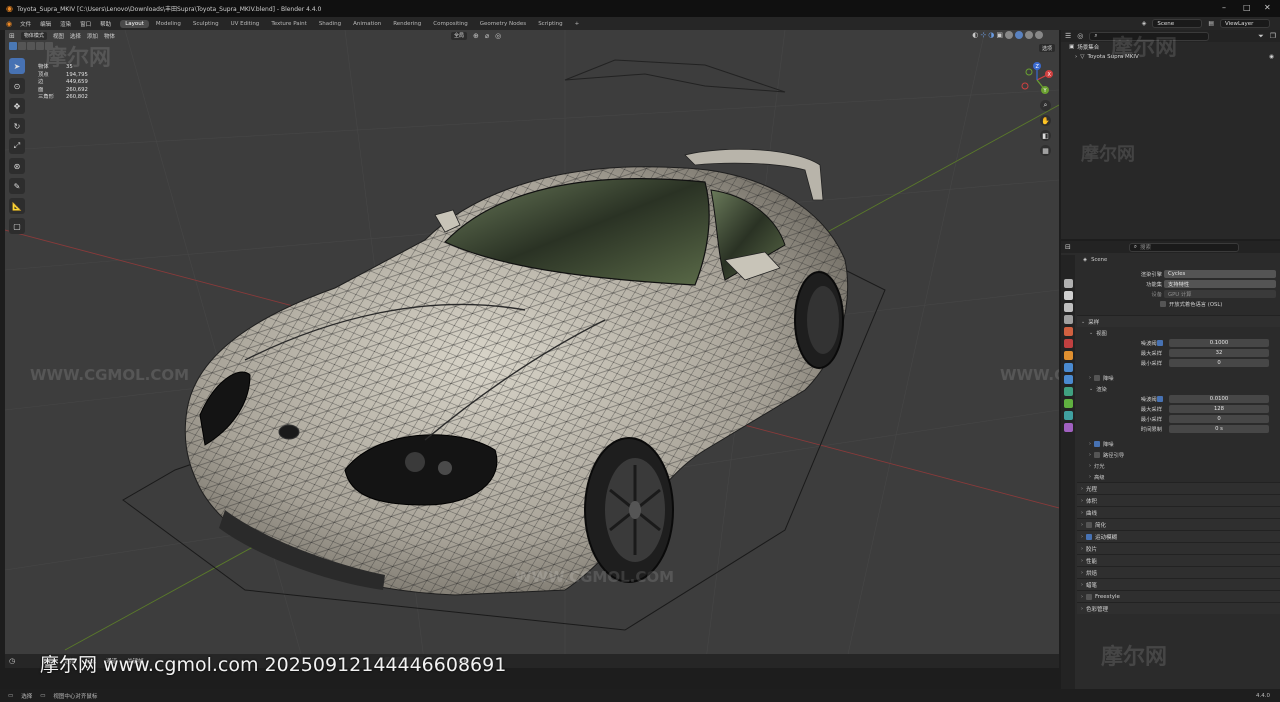 This screenshot has height=702, width=1280. I want to click on output-tab-icon, so click(1068, 307).